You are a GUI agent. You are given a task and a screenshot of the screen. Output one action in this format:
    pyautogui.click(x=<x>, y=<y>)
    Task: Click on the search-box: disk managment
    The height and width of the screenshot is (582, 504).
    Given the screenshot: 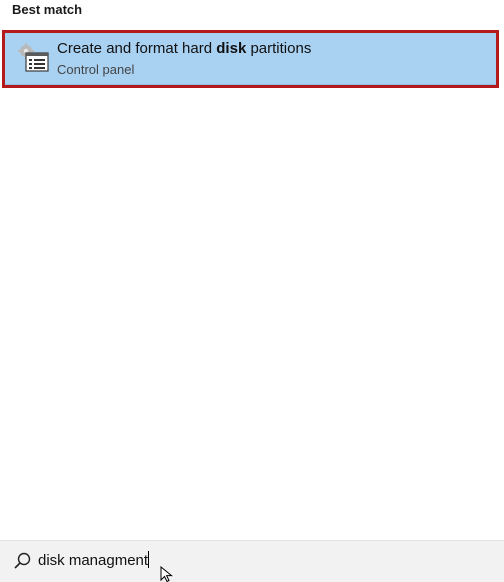 What is the action you would take?
    pyautogui.click(x=252, y=561)
    